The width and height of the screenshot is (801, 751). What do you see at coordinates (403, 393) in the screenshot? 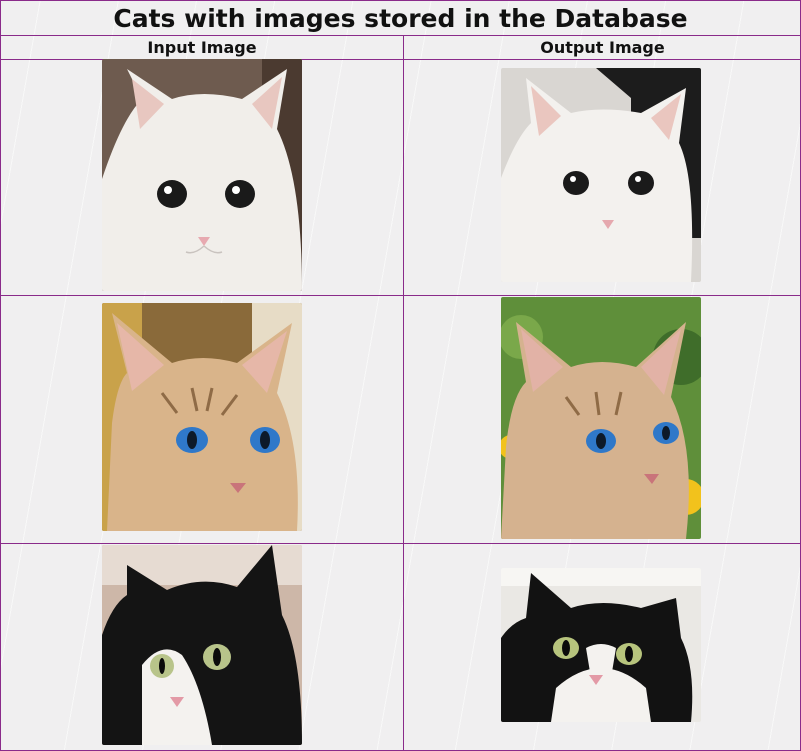
I see `column-divider` at bounding box center [403, 393].